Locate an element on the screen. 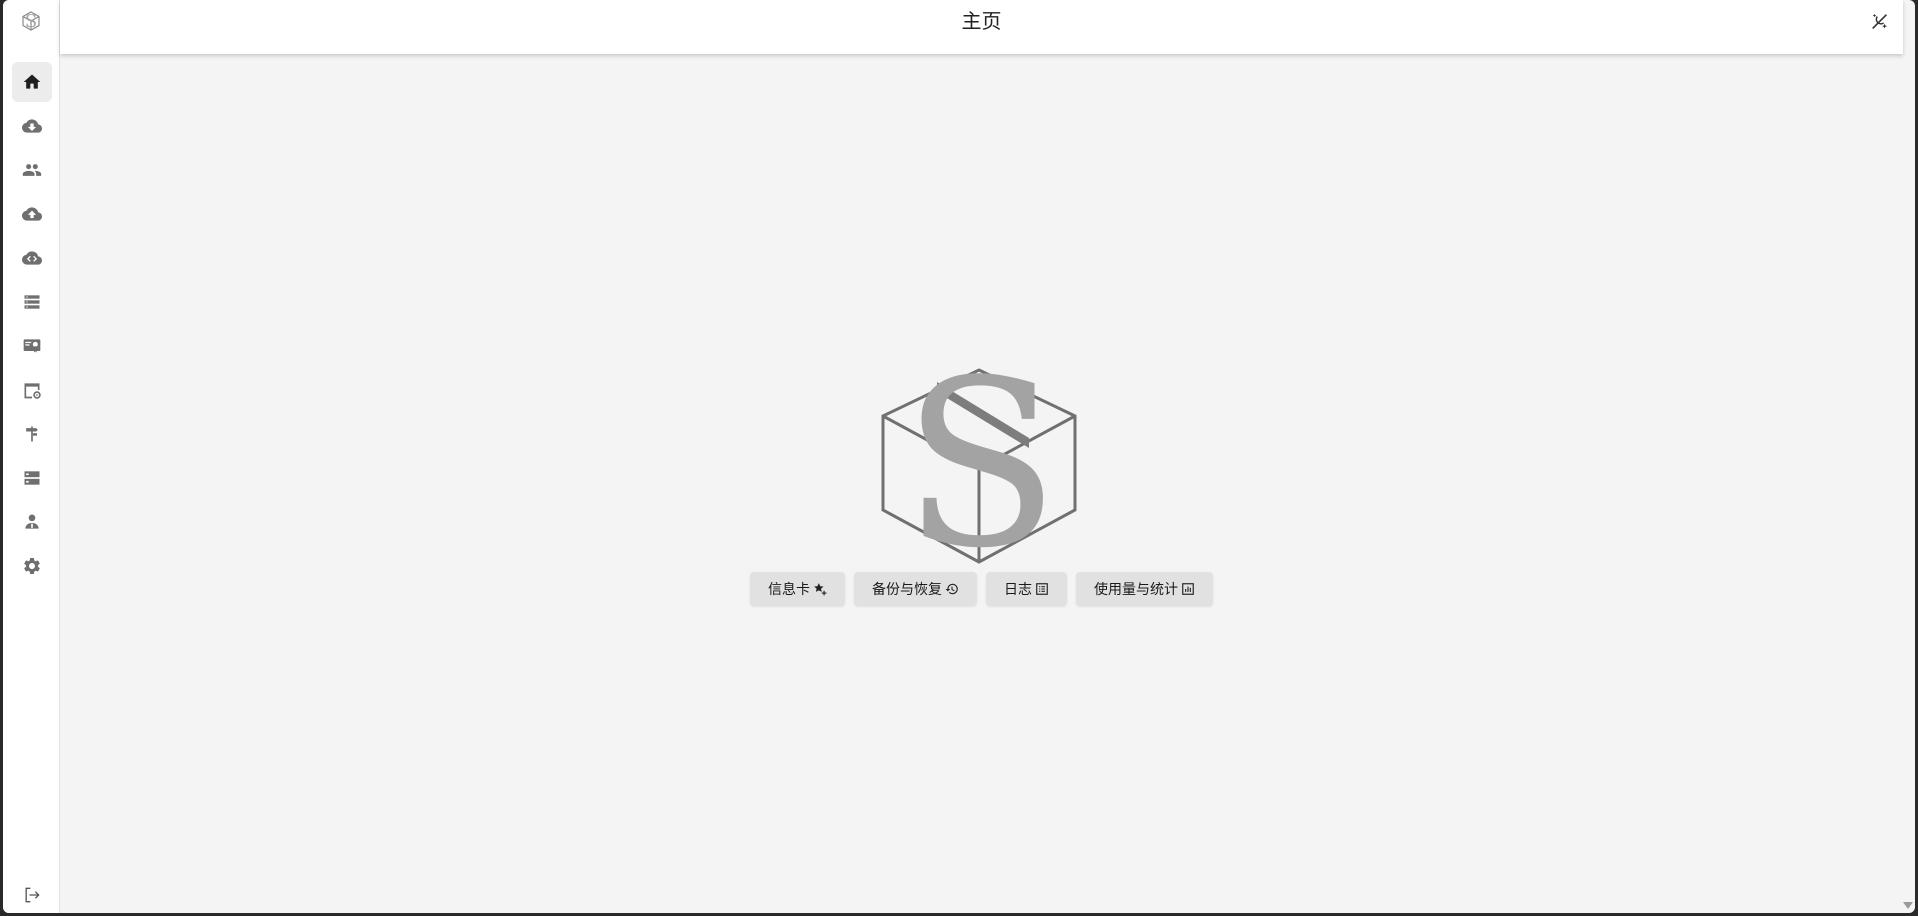 The width and height of the screenshot is (1918, 916). list-icon is located at coordinates (32, 302).